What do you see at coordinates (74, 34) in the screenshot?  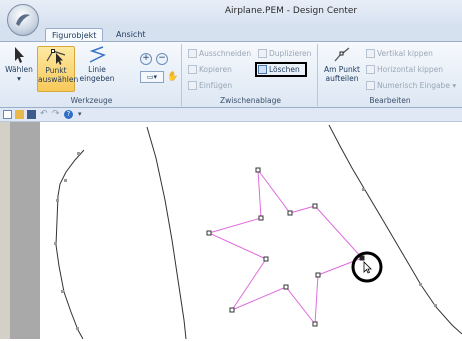 I see `tab-figurobjekt: Figurobjekt` at bounding box center [74, 34].